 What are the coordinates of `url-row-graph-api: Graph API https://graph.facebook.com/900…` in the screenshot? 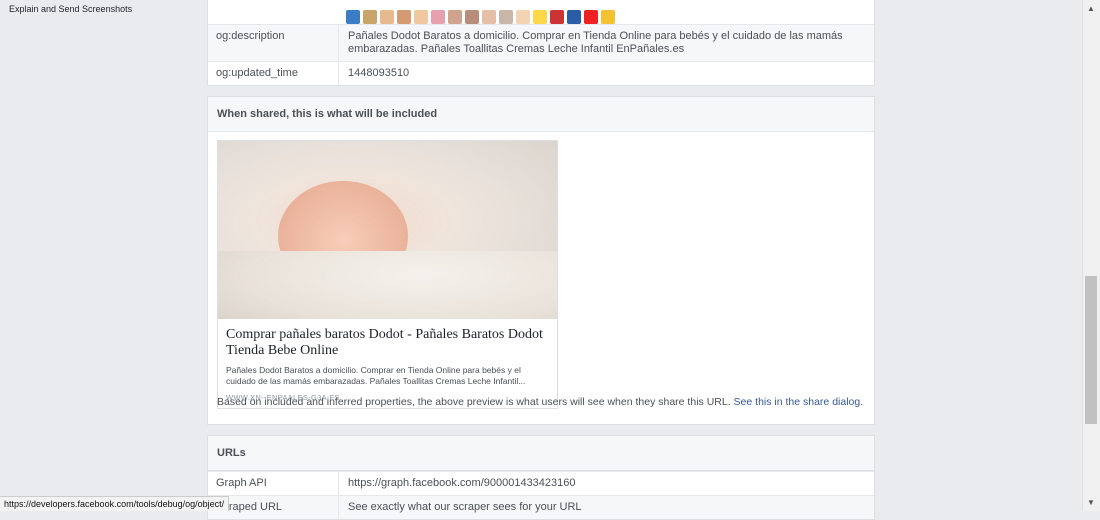 It's located at (541, 483).